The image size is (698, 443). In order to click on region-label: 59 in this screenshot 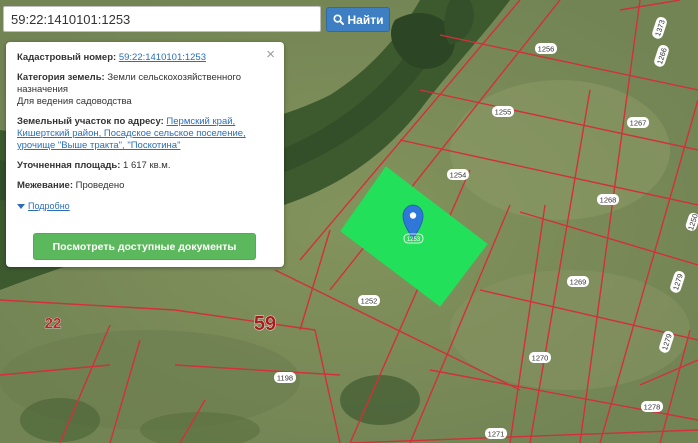, I will do `click(265, 324)`.